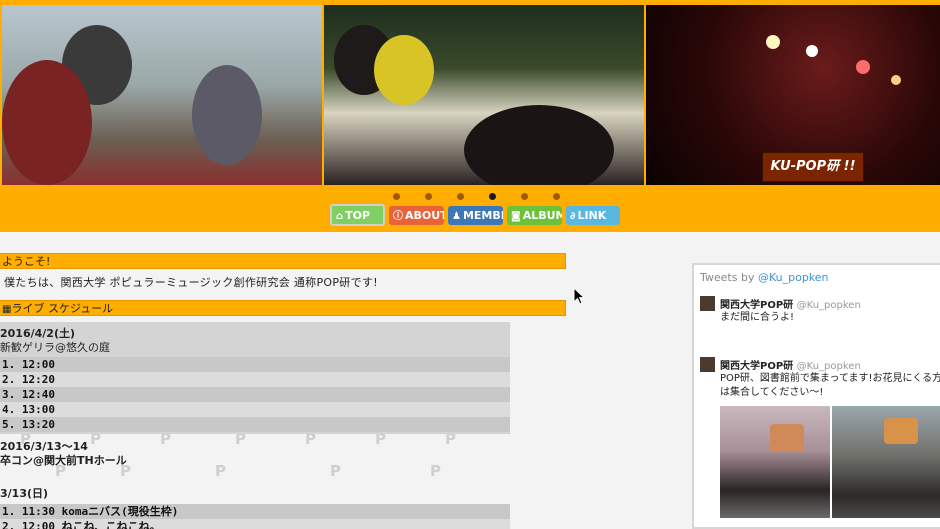  What do you see at coordinates (340, 216) in the screenshot?
I see `home-icon: ⌂` at bounding box center [340, 216].